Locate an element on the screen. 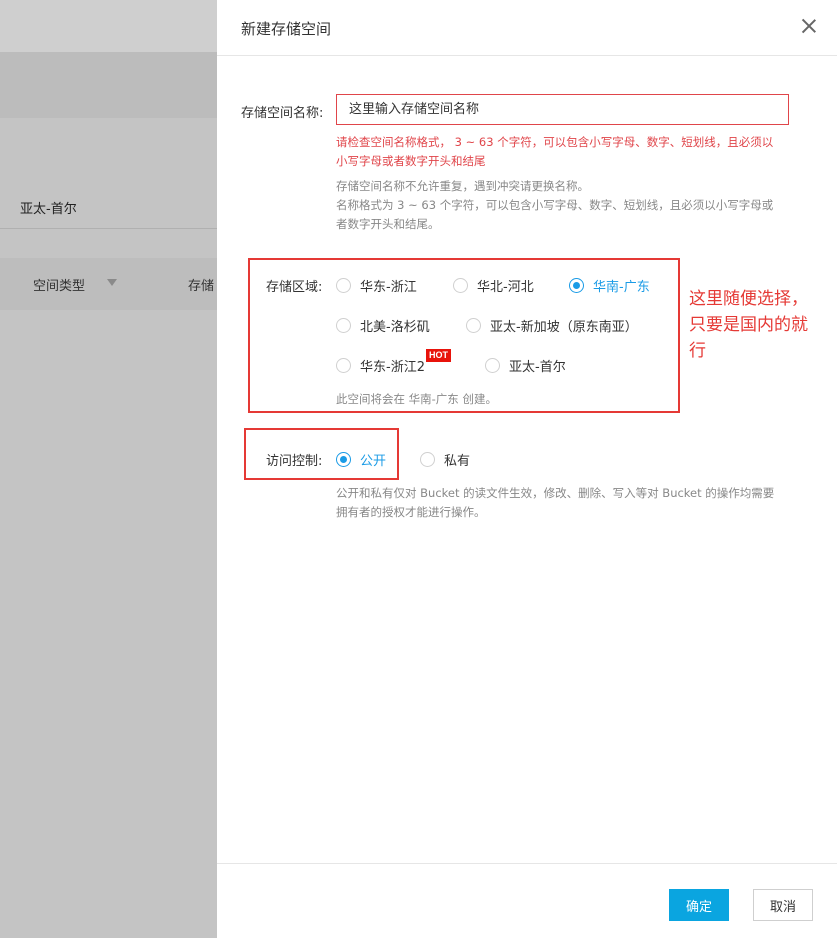  annotation-line: 只要是国内的就 is located at coordinates (748, 325).